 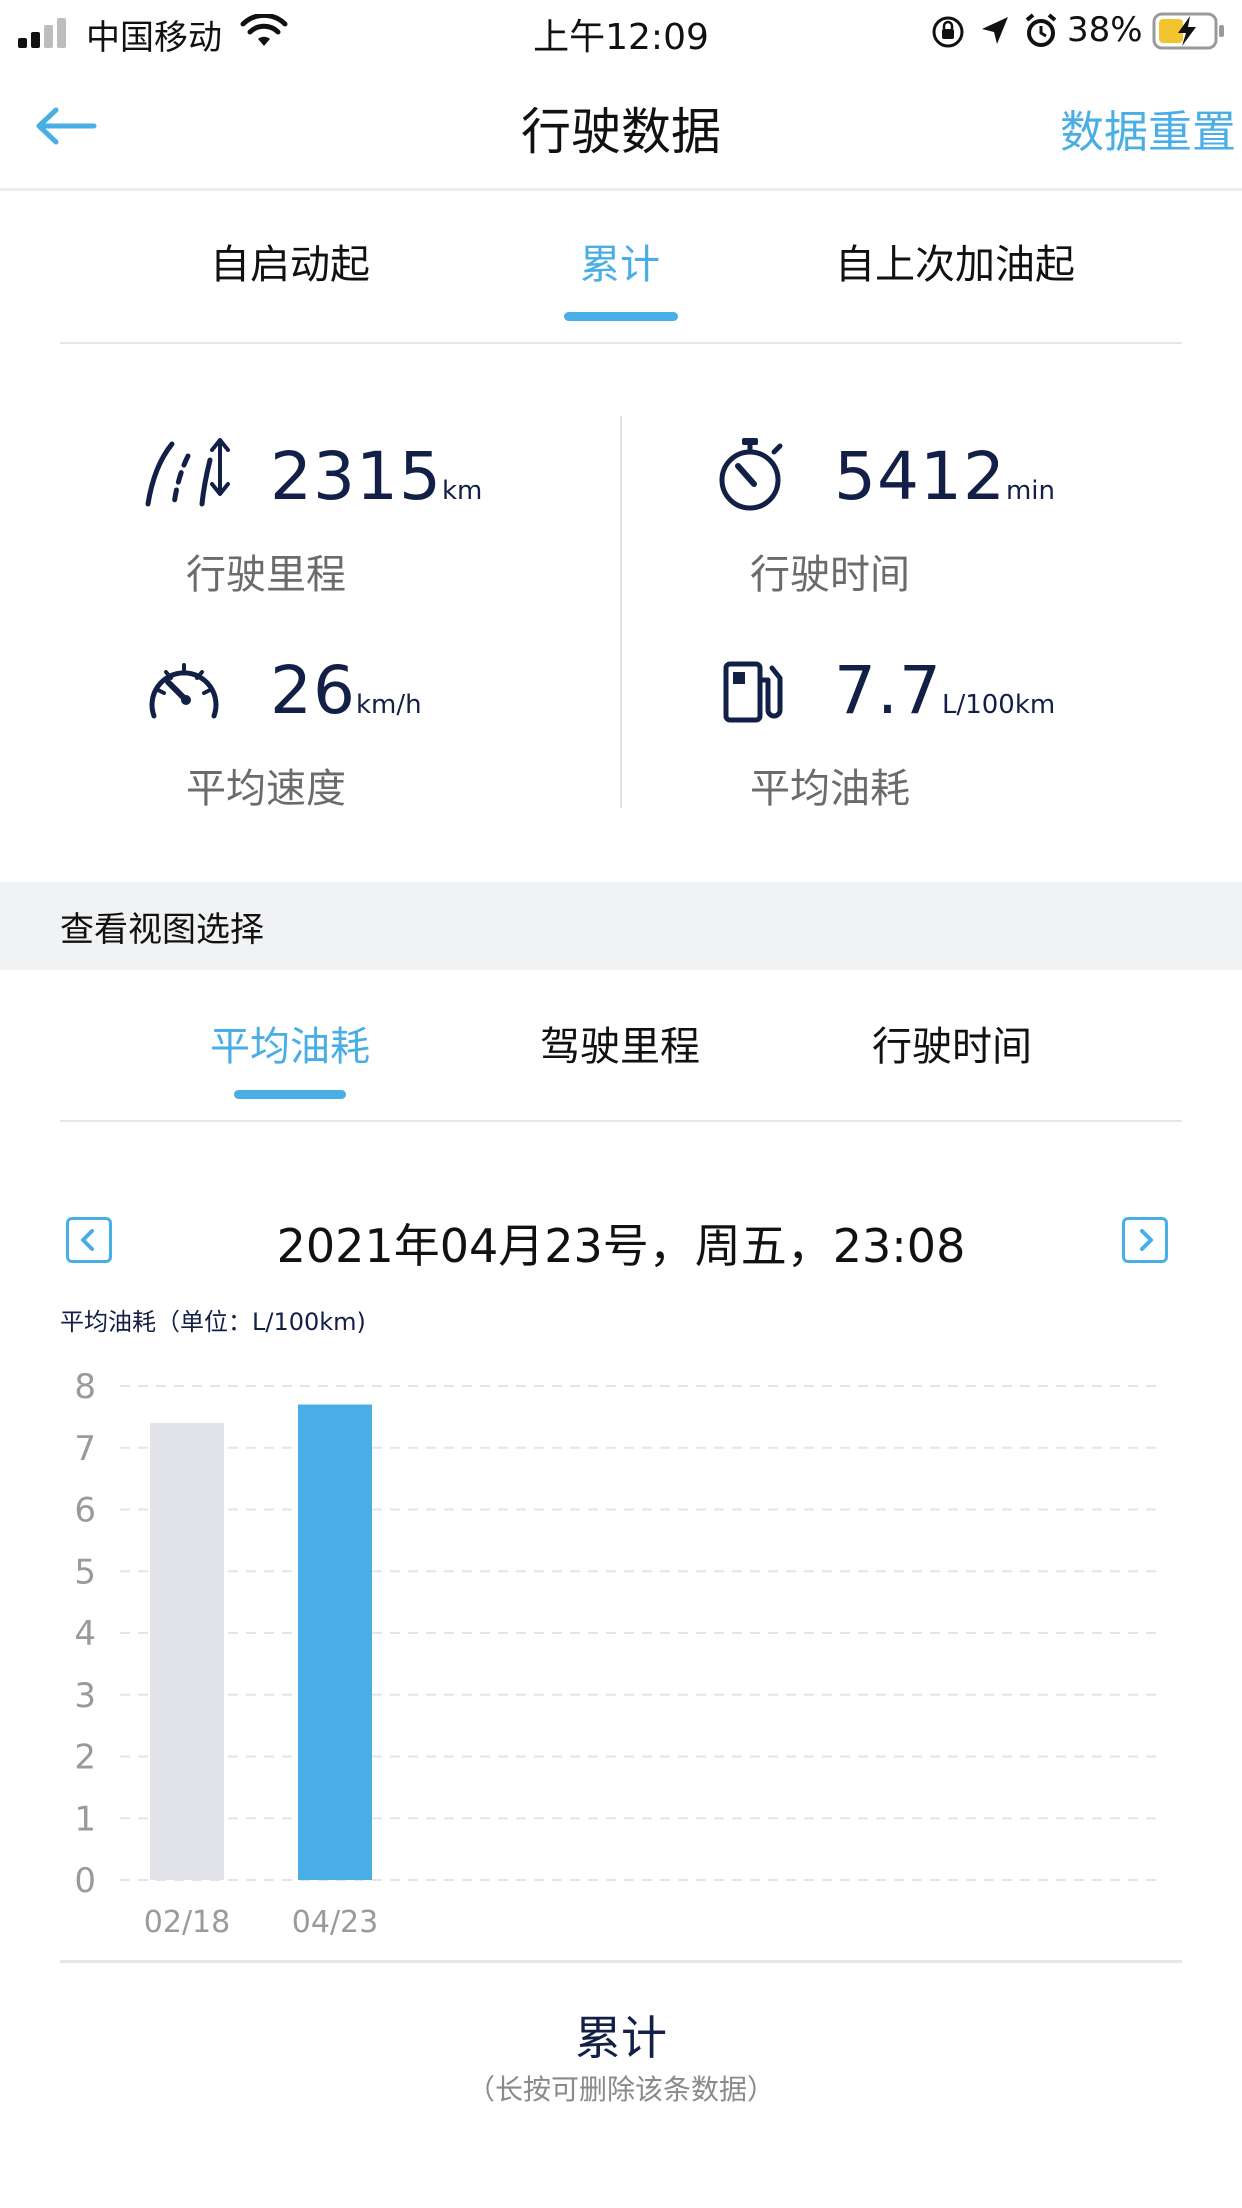 What do you see at coordinates (213, 1322) in the screenshot?
I see `chart-title: 平均油耗（单位：L/100km)` at bounding box center [213, 1322].